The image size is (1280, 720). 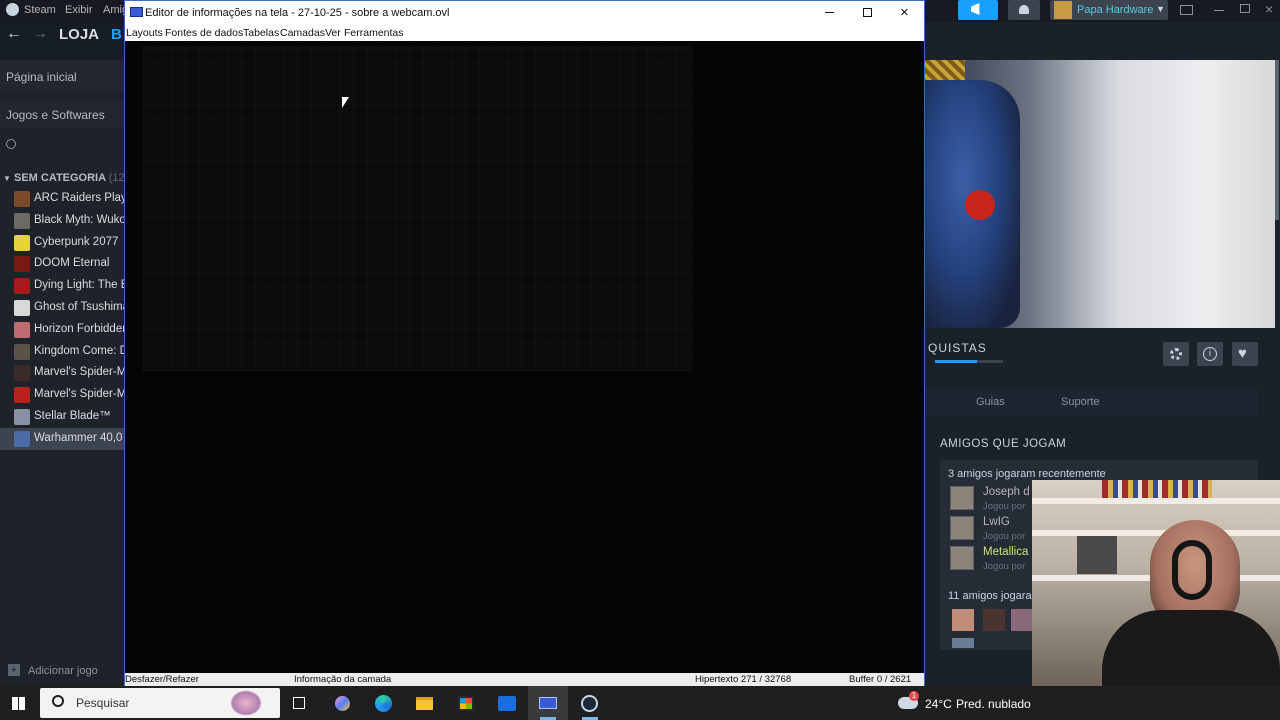 What do you see at coordinates (589, 703) in the screenshot?
I see `steam-taskbar-icon` at bounding box center [589, 703].